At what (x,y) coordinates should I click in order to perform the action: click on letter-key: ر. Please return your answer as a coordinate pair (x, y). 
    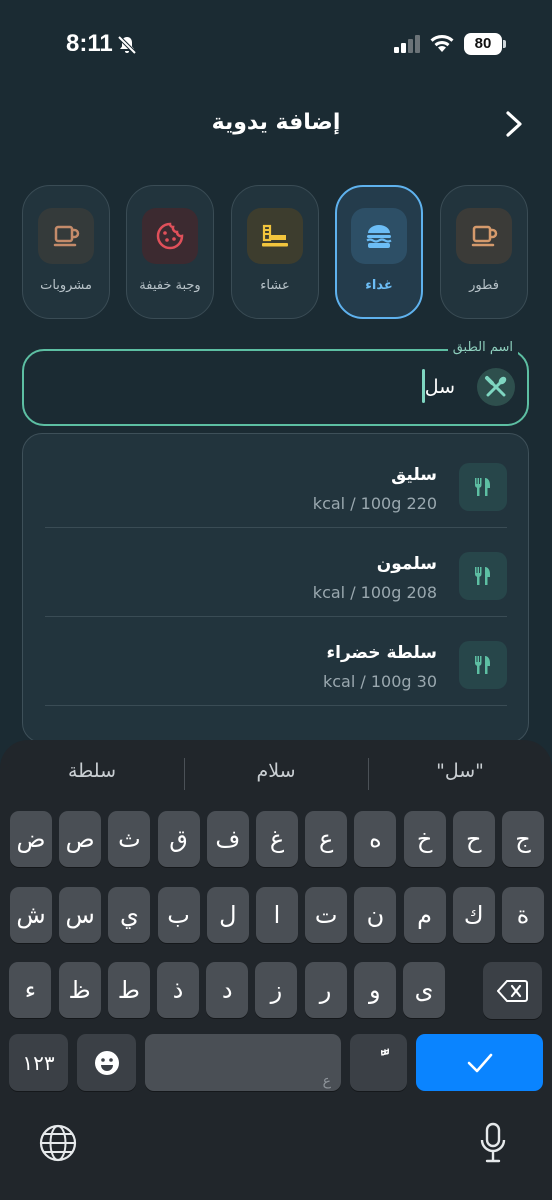
    Looking at the image, I should click on (325, 990).